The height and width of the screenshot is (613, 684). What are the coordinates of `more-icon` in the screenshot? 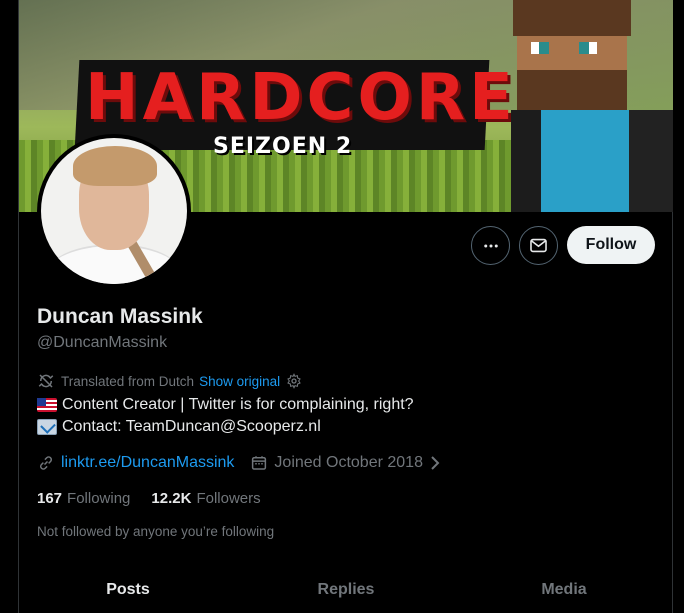 It's located at (490, 245).